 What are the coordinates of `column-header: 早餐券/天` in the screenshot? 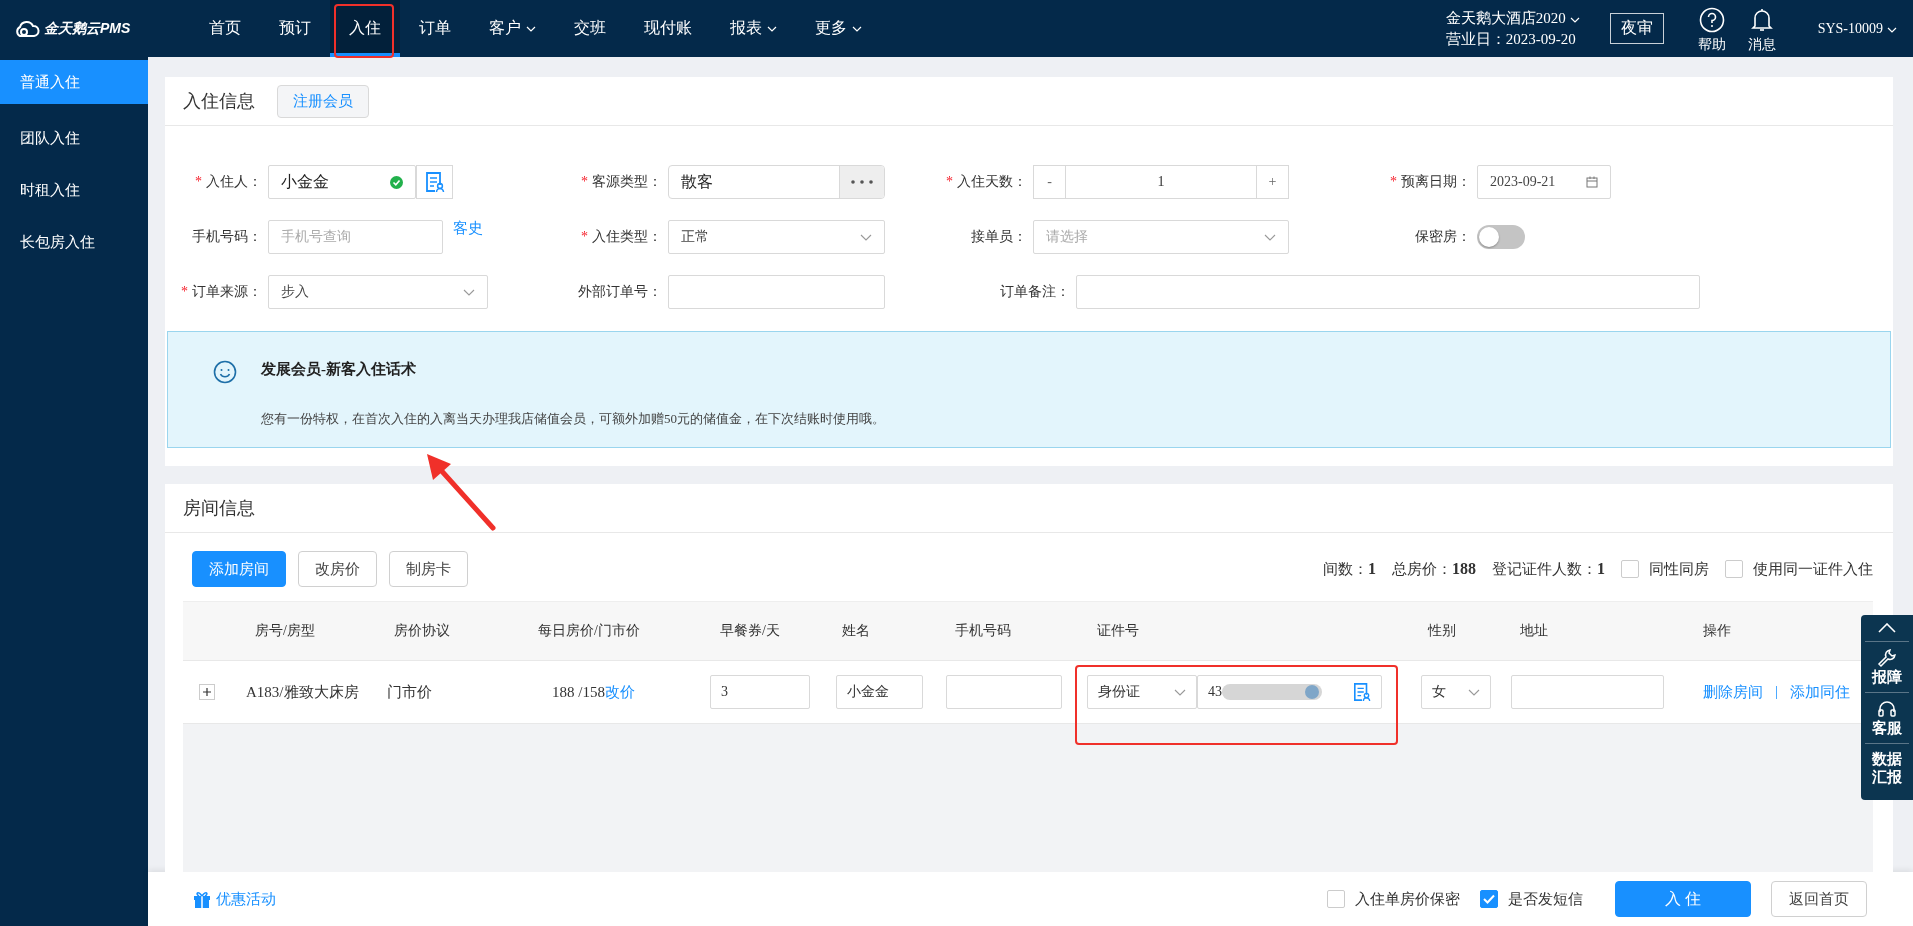 It's located at (750, 631).